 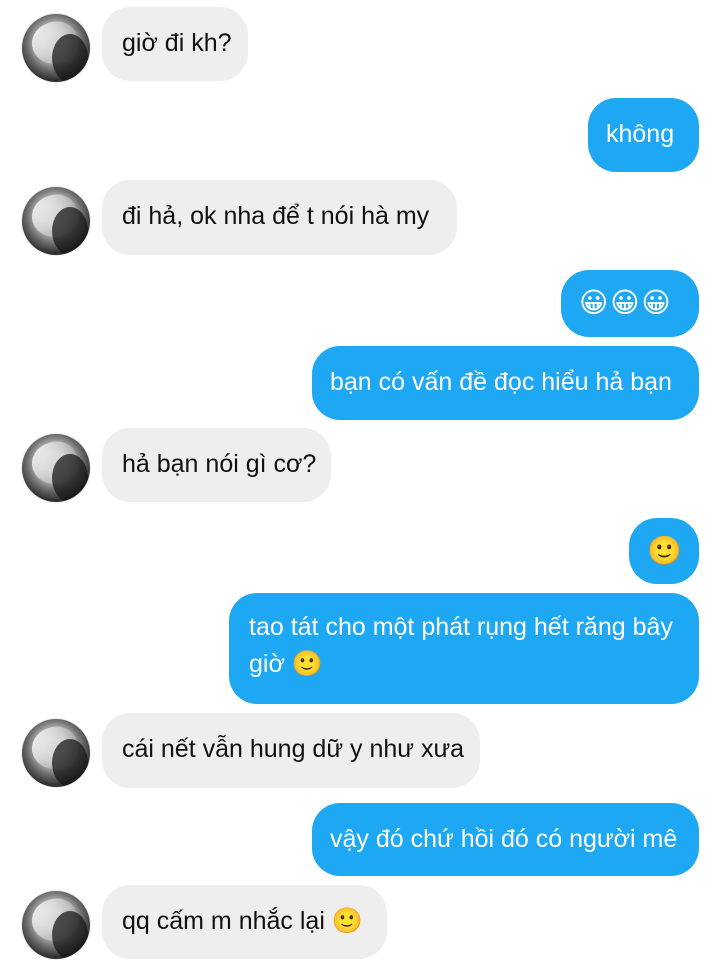 I want to click on incoming-message-bubble: giờ đi kh?, so click(x=175, y=44).